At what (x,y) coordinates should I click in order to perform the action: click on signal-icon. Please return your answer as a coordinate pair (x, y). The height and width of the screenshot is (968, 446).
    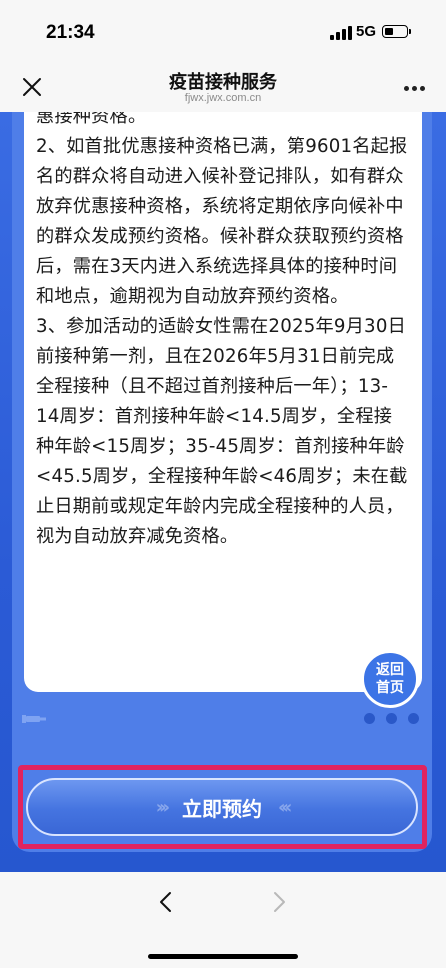
    Looking at the image, I should click on (341, 33).